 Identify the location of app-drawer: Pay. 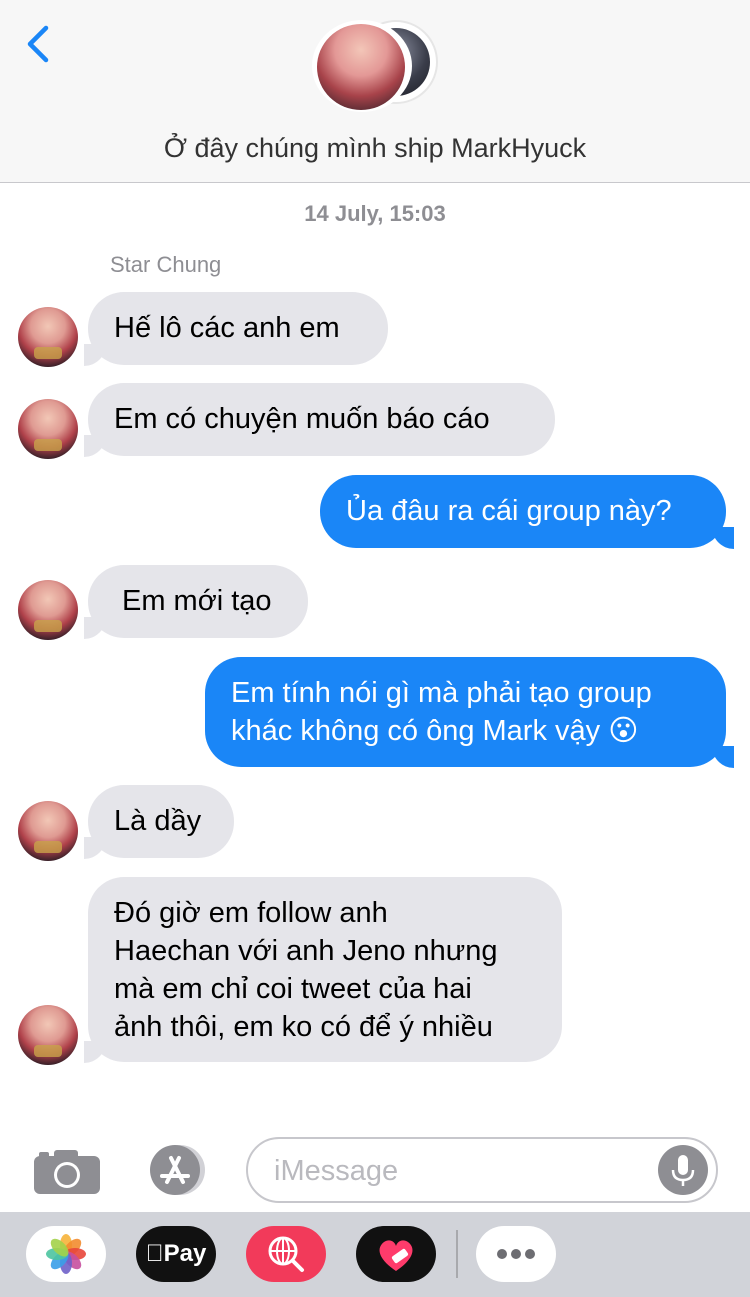
(375, 1254).